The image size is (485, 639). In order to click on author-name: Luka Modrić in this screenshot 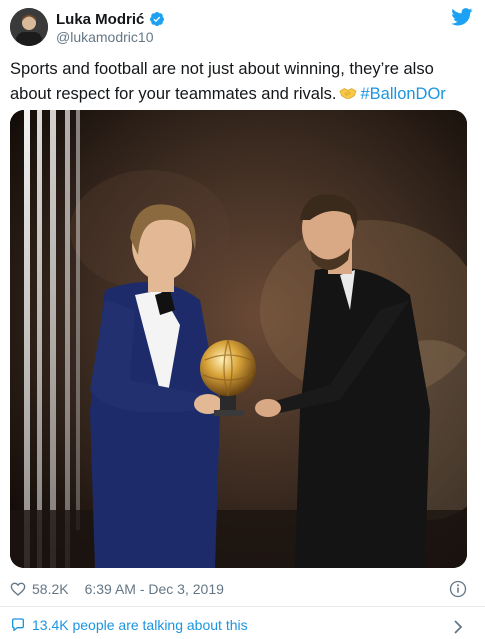, I will do `click(100, 19)`.